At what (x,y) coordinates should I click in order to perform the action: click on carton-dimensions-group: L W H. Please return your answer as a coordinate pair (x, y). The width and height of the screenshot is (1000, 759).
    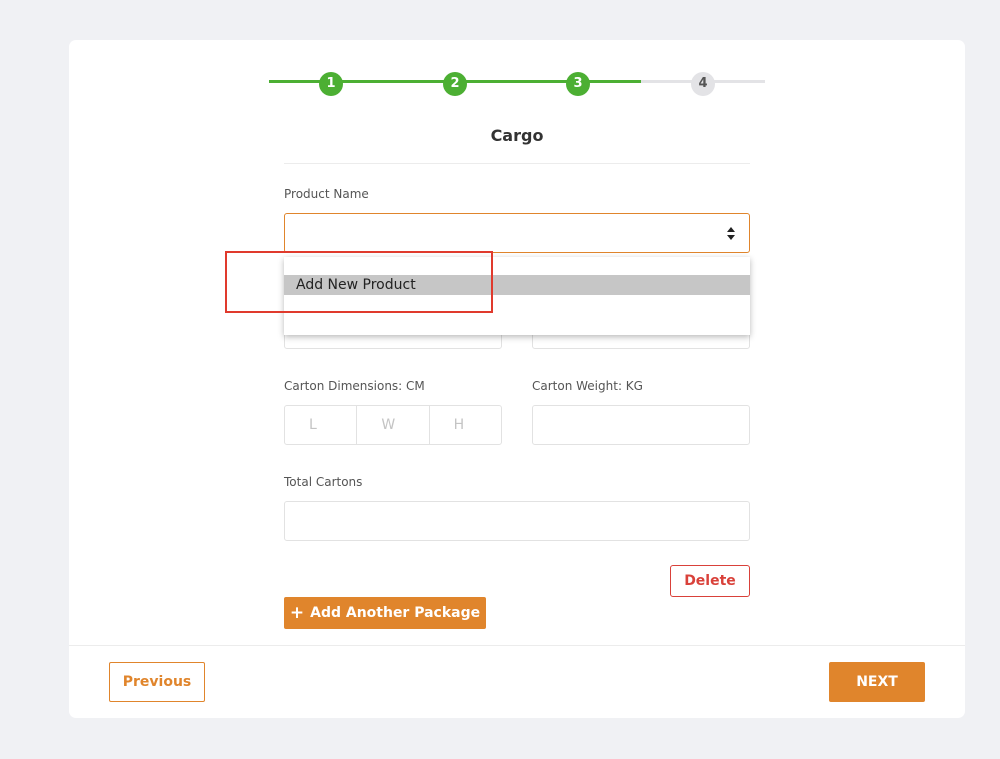
    Looking at the image, I should click on (393, 425).